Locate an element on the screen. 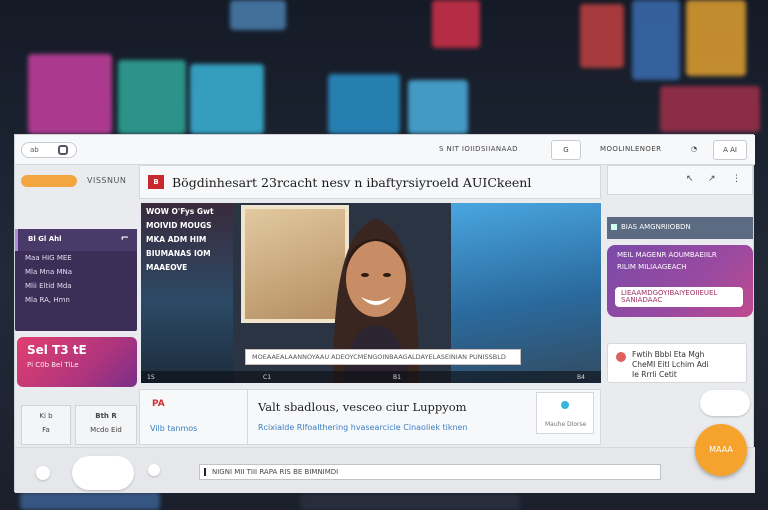 This screenshot has height=510, width=768. alert-icon is located at coordinates (621, 357).